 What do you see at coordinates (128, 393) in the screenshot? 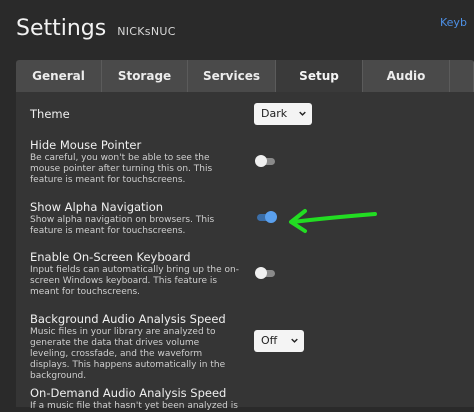
I see `on-demand-audio-analysis-label: On-Demand Audio Analysis Speed` at bounding box center [128, 393].